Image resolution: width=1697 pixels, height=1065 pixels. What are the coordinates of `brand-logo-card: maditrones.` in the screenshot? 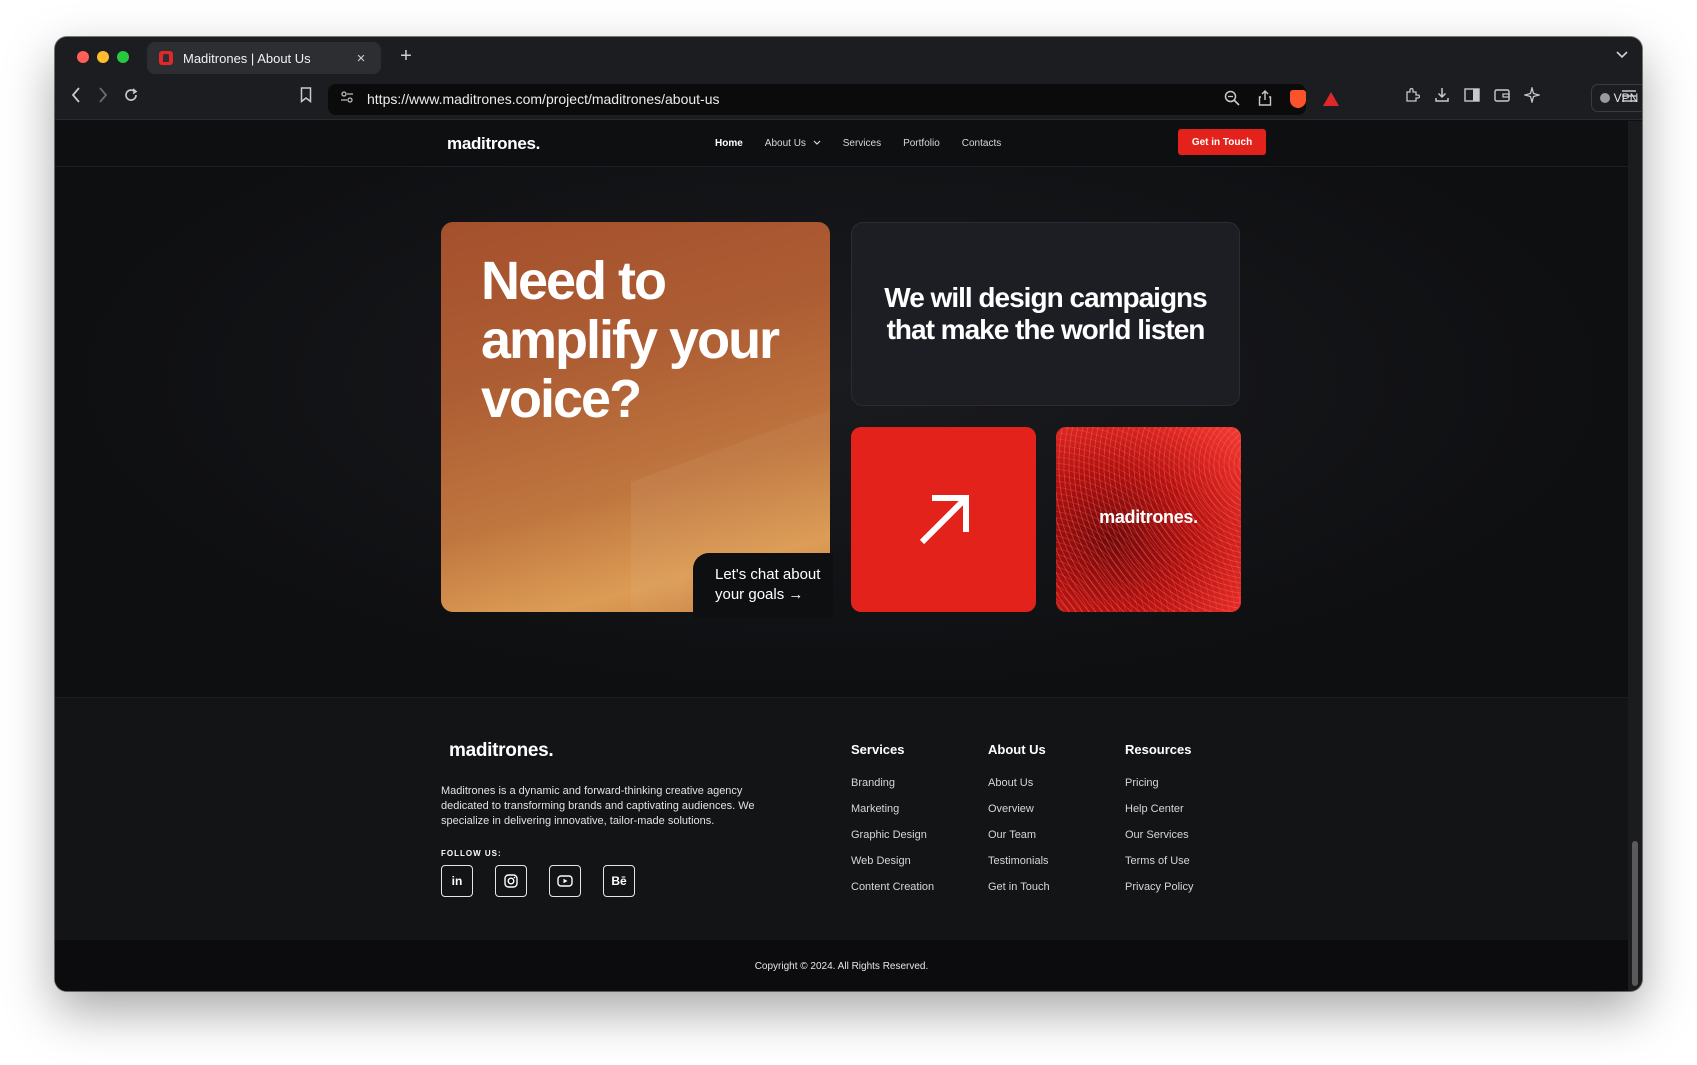 It's located at (1148, 519).